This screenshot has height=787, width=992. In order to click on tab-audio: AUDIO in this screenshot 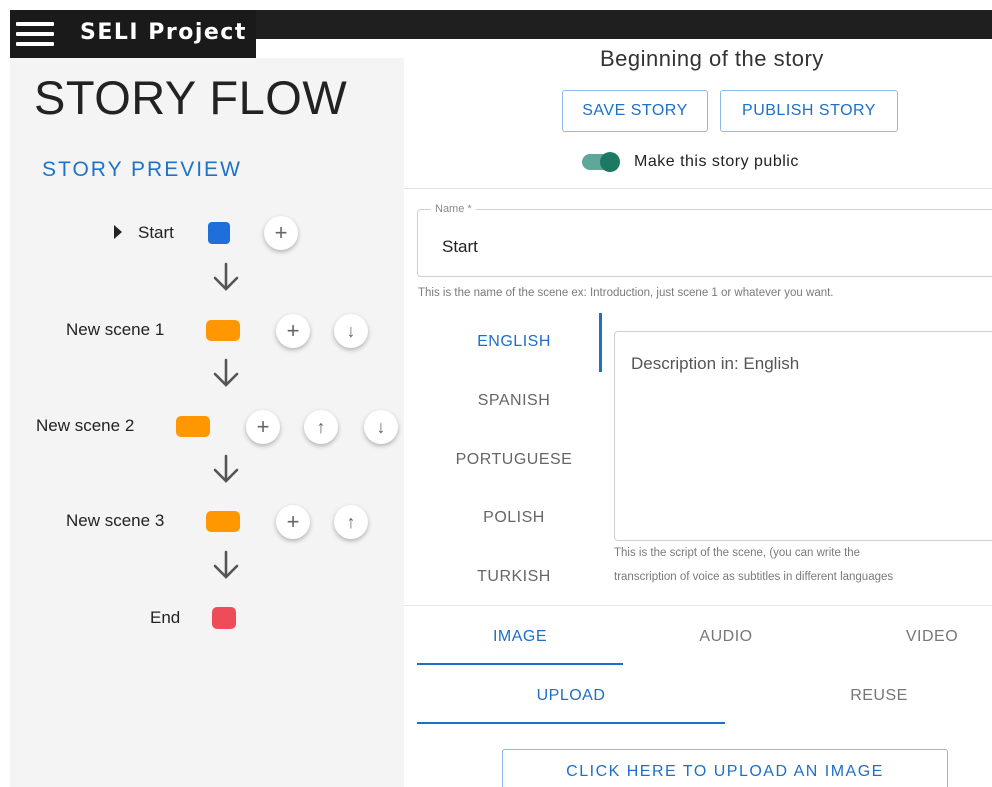, I will do `click(726, 637)`.